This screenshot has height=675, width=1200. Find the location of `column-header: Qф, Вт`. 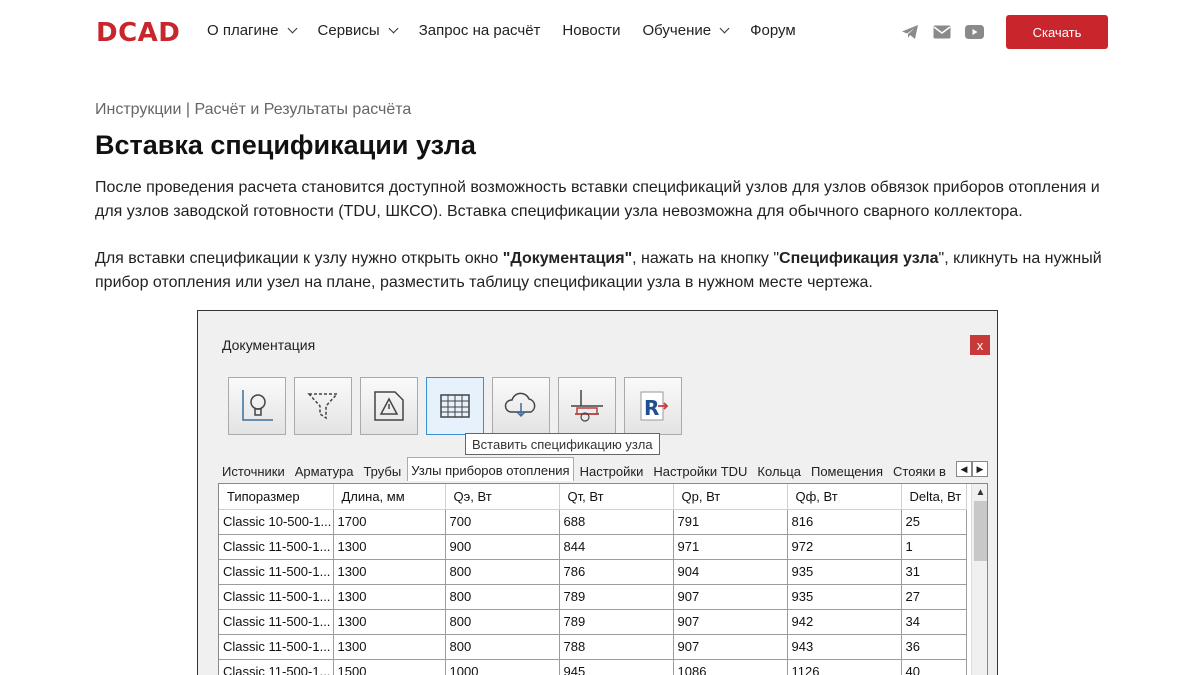

column-header: Qф, Вт is located at coordinates (844, 497).